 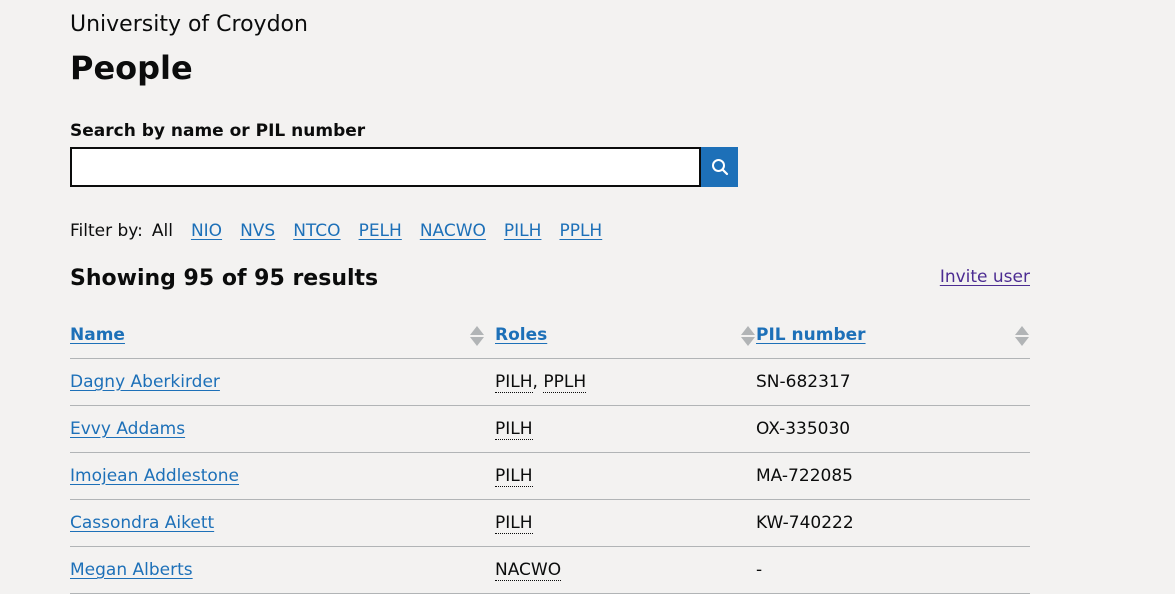 What do you see at coordinates (528, 570) in the screenshot?
I see `role-abbreviation: NACWO` at bounding box center [528, 570].